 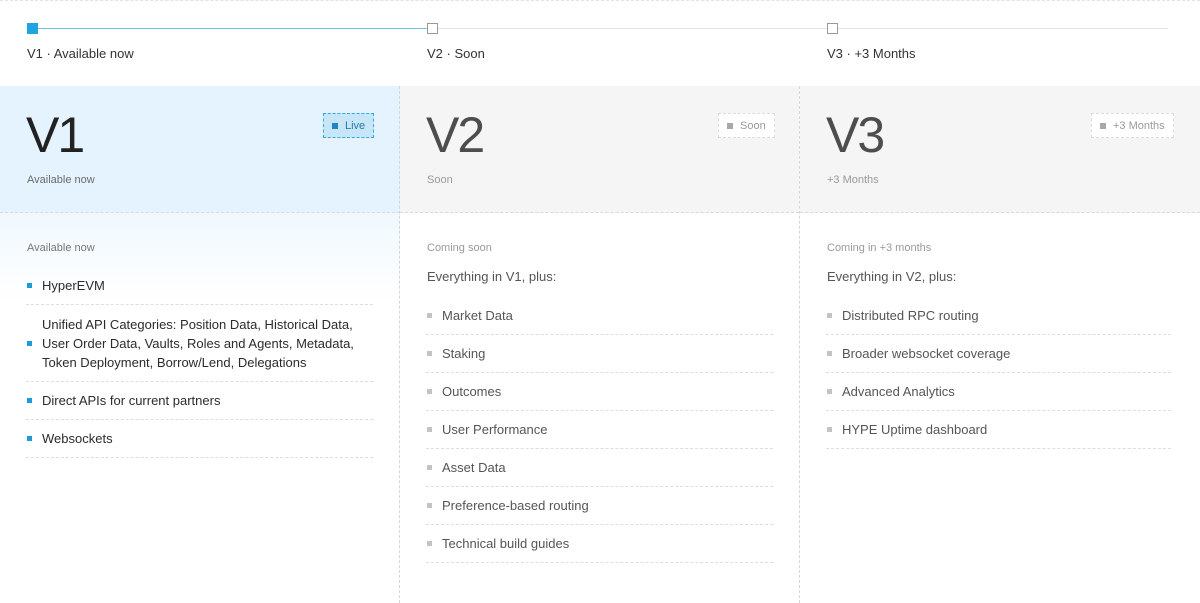 What do you see at coordinates (472, 391) in the screenshot?
I see `list-item-label: Outcomes` at bounding box center [472, 391].